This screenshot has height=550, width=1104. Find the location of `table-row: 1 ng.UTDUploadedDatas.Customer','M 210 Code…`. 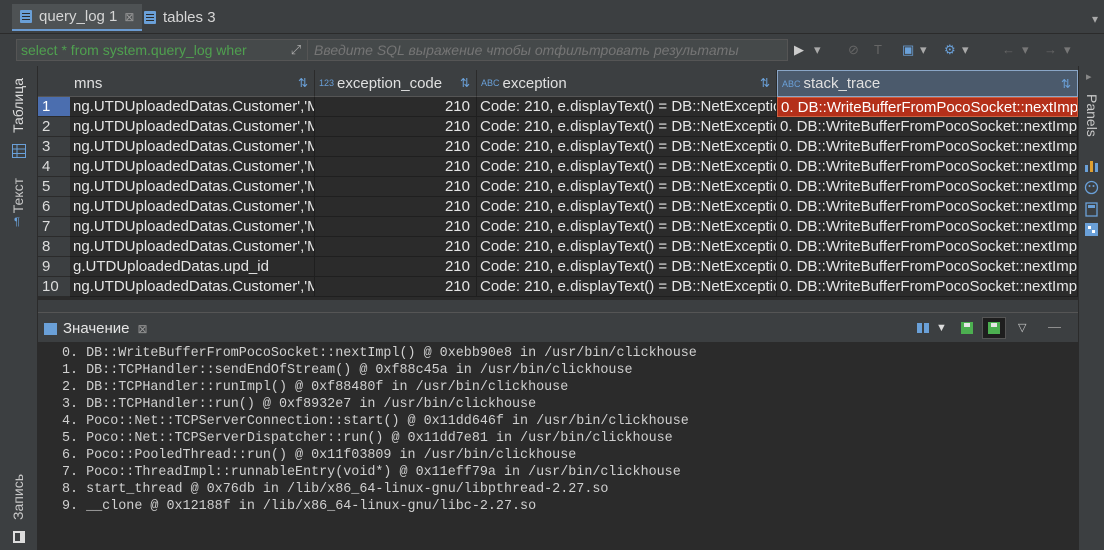

table-row: 1 ng.UTDUploadedDatas.Customer','M 210 Code… is located at coordinates (558, 107).